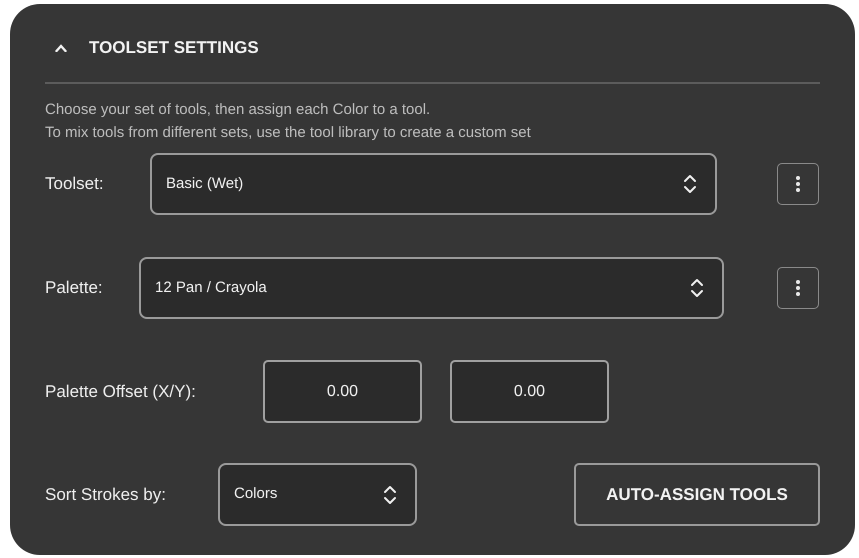 This screenshot has height=558, width=859. I want to click on offset-y-field: 0.00, so click(529, 391).